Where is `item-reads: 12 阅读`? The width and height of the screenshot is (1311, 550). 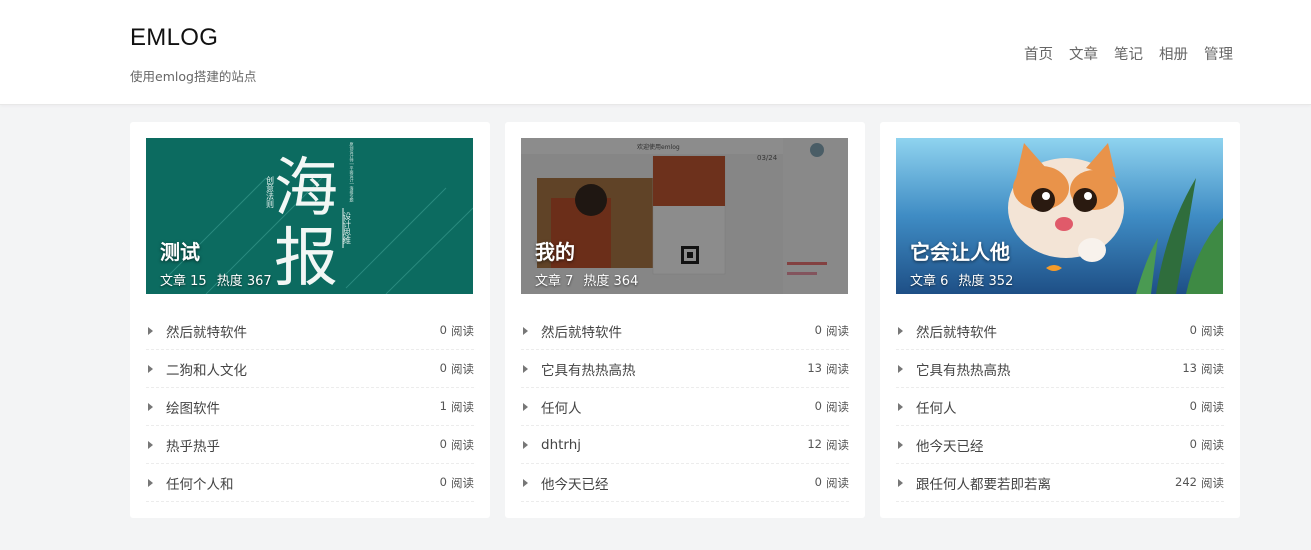
item-reads: 12 阅读 is located at coordinates (828, 444).